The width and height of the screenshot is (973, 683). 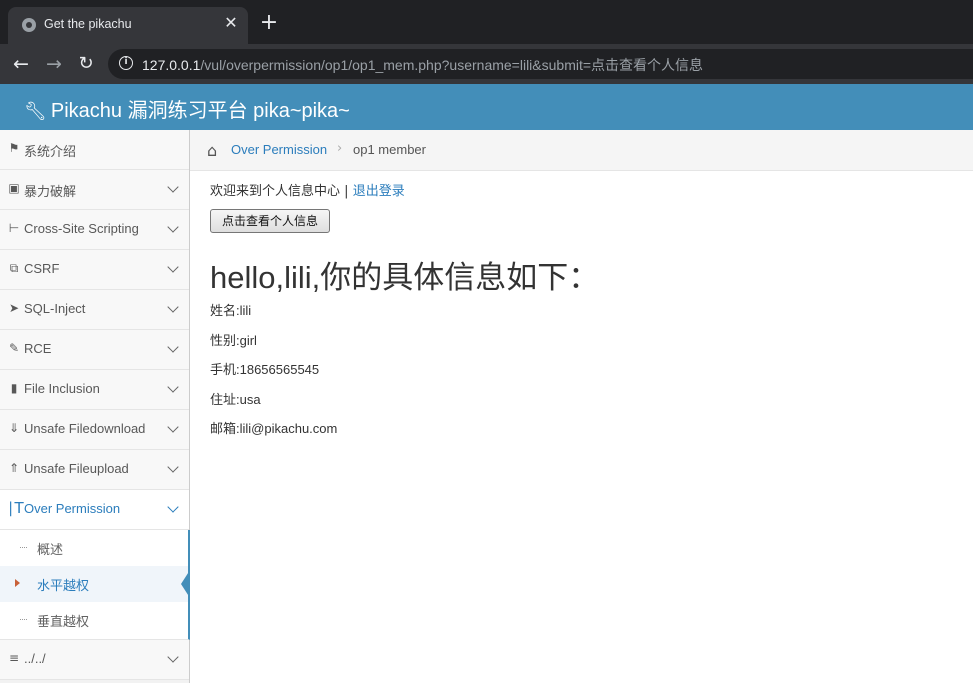 I want to click on sidebar-item-label: RCE, so click(x=38, y=348).